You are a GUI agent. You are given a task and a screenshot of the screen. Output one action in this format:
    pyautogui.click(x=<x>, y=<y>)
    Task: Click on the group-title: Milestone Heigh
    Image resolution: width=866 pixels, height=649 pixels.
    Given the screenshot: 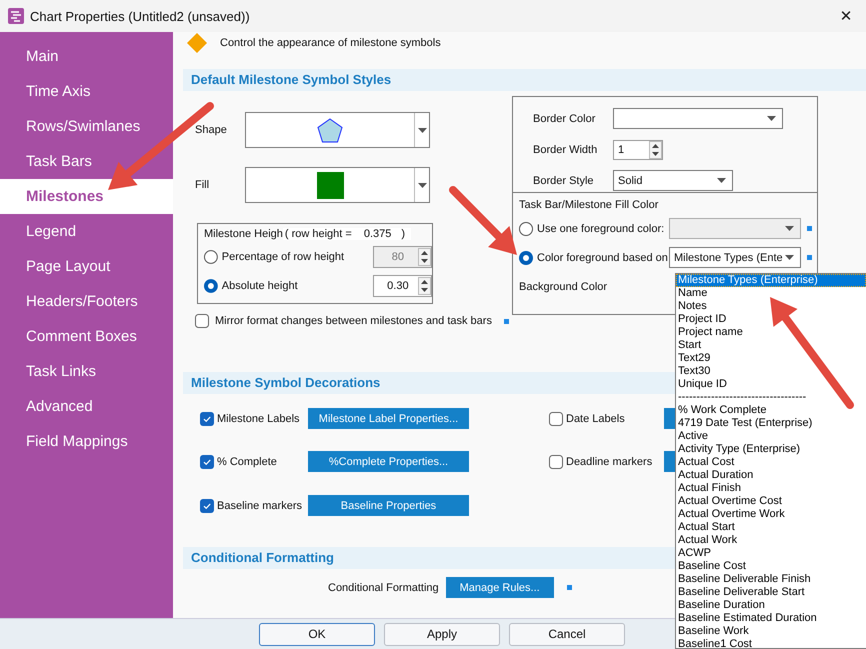 What is the action you would take?
    pyautogui.click(x=243, y=234)
    